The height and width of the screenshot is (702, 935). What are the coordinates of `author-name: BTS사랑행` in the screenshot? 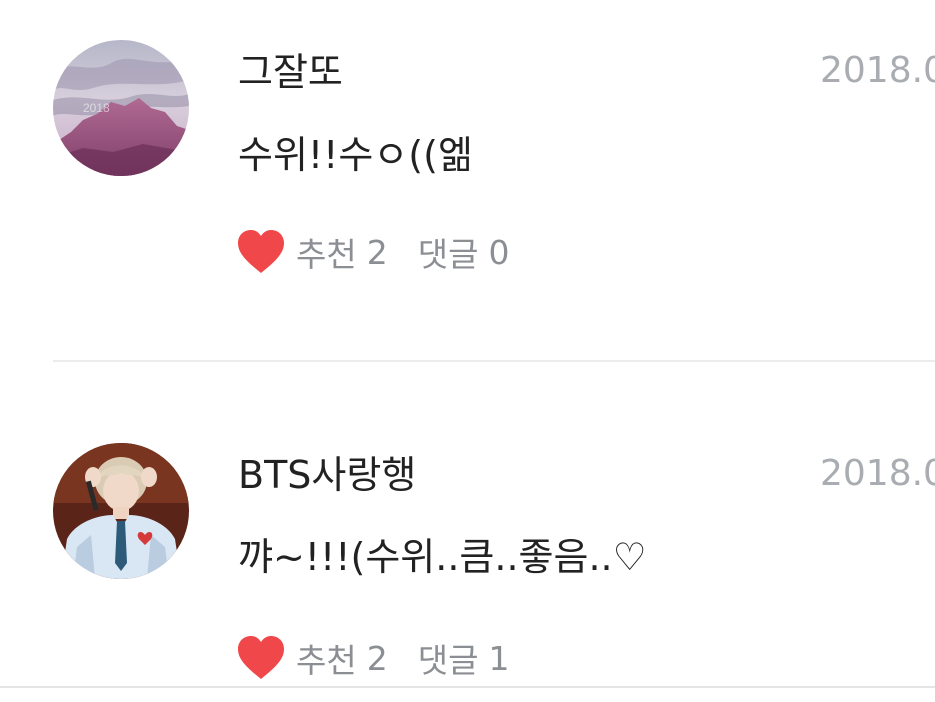 It's located at (327, 475).